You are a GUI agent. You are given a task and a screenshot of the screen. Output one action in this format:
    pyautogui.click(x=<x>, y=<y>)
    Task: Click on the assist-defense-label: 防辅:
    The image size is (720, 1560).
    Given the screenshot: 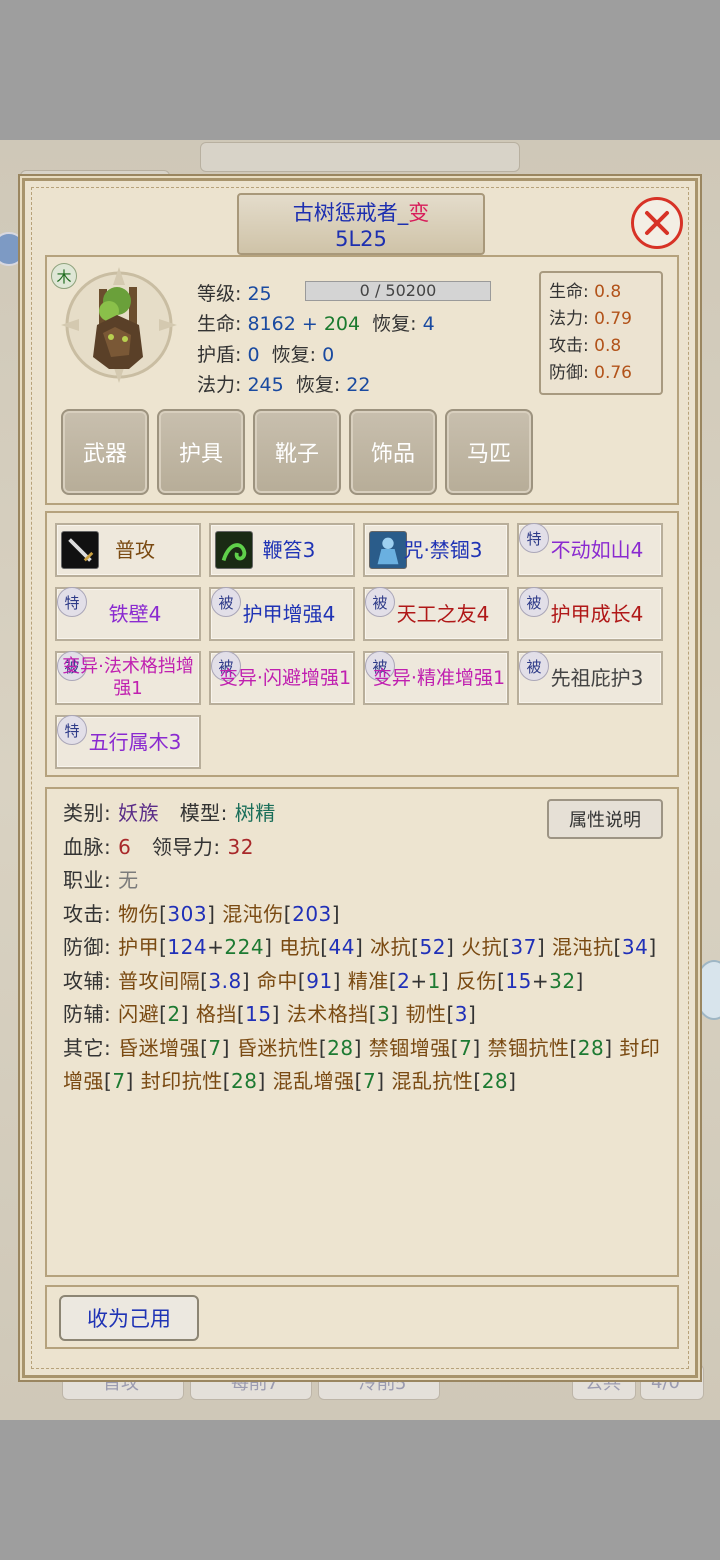 What is the action you would take?
    pyautogui.click(x=87, y=1014)
    